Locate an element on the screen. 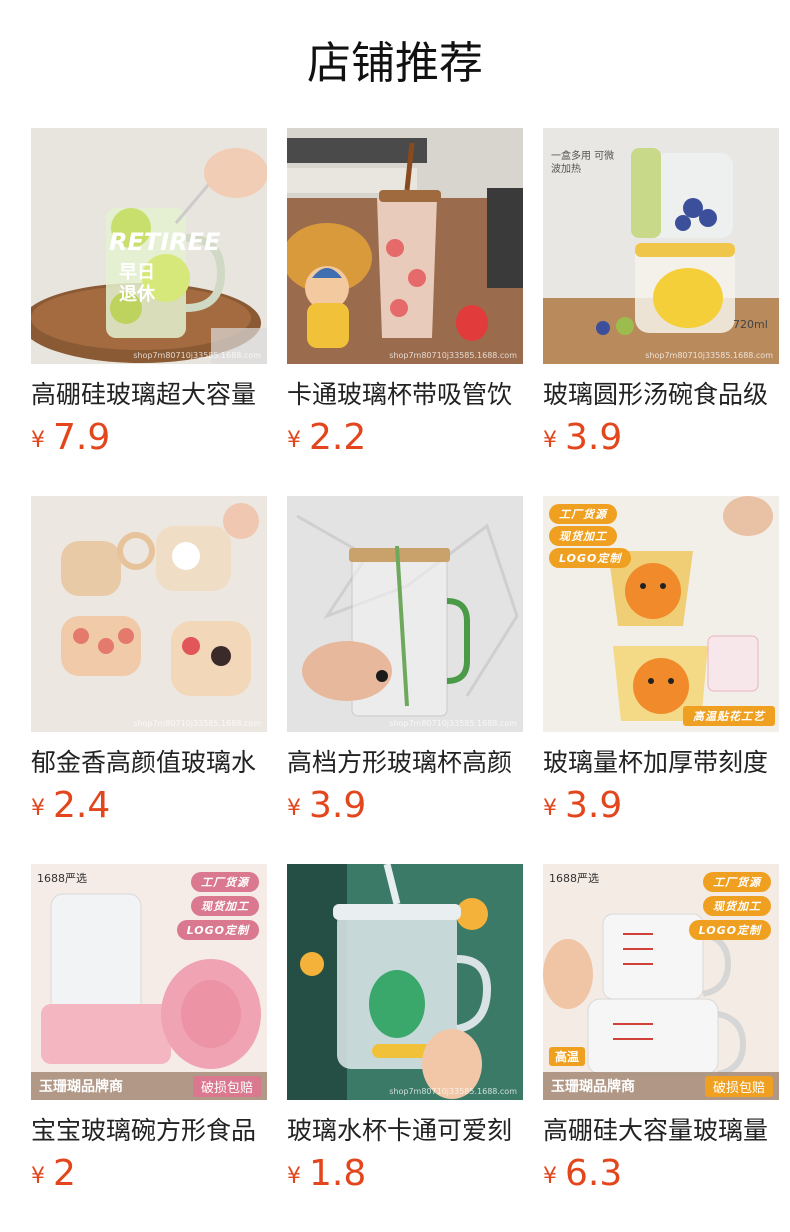  product-card: 工厂货源 现货加工 LOGO定制 高温贴花工艺 玻璃量杯加厚带刻度 ¥3.9 is located at coordinates (661, 661).